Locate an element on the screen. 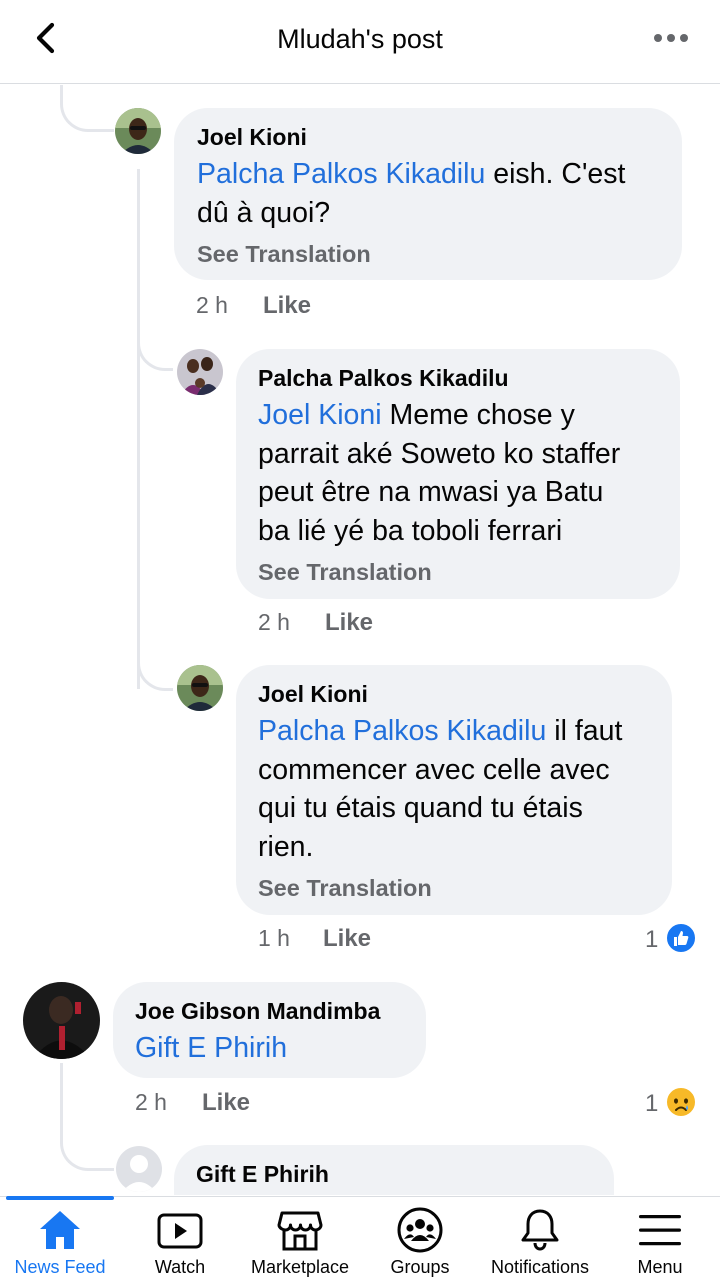  more-horizontal-icon is located at coordinates (671, 38).